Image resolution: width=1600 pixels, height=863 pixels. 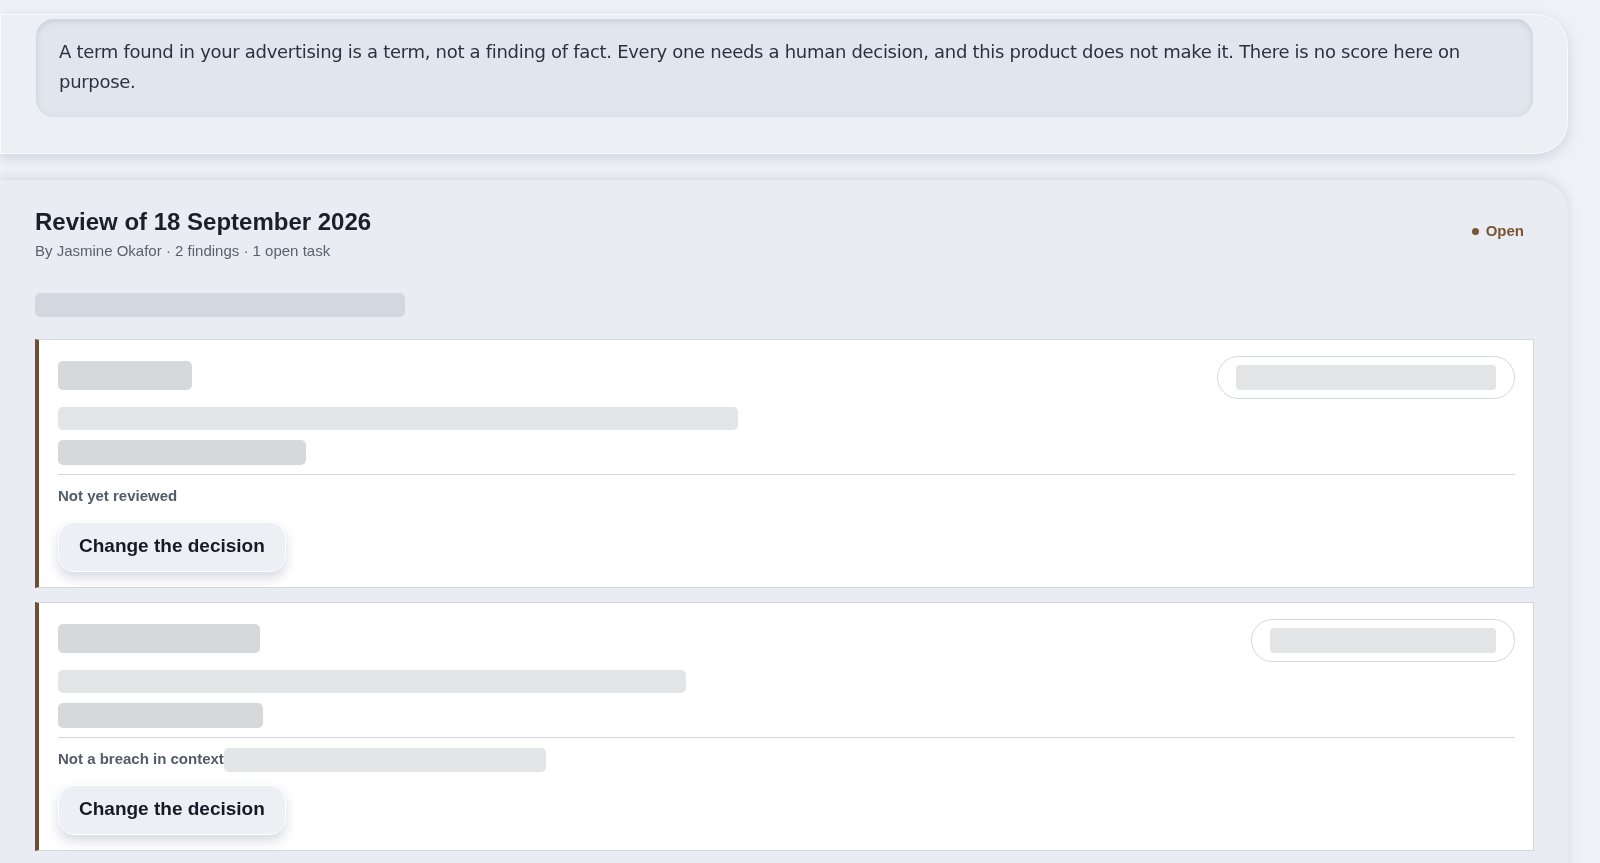 What do you see at coordinates (183, 251) in the screenshot?
I see `review-meta: By Jasmine Okafor · 2 findings · 1 open task` at bounding box center [183, 251].